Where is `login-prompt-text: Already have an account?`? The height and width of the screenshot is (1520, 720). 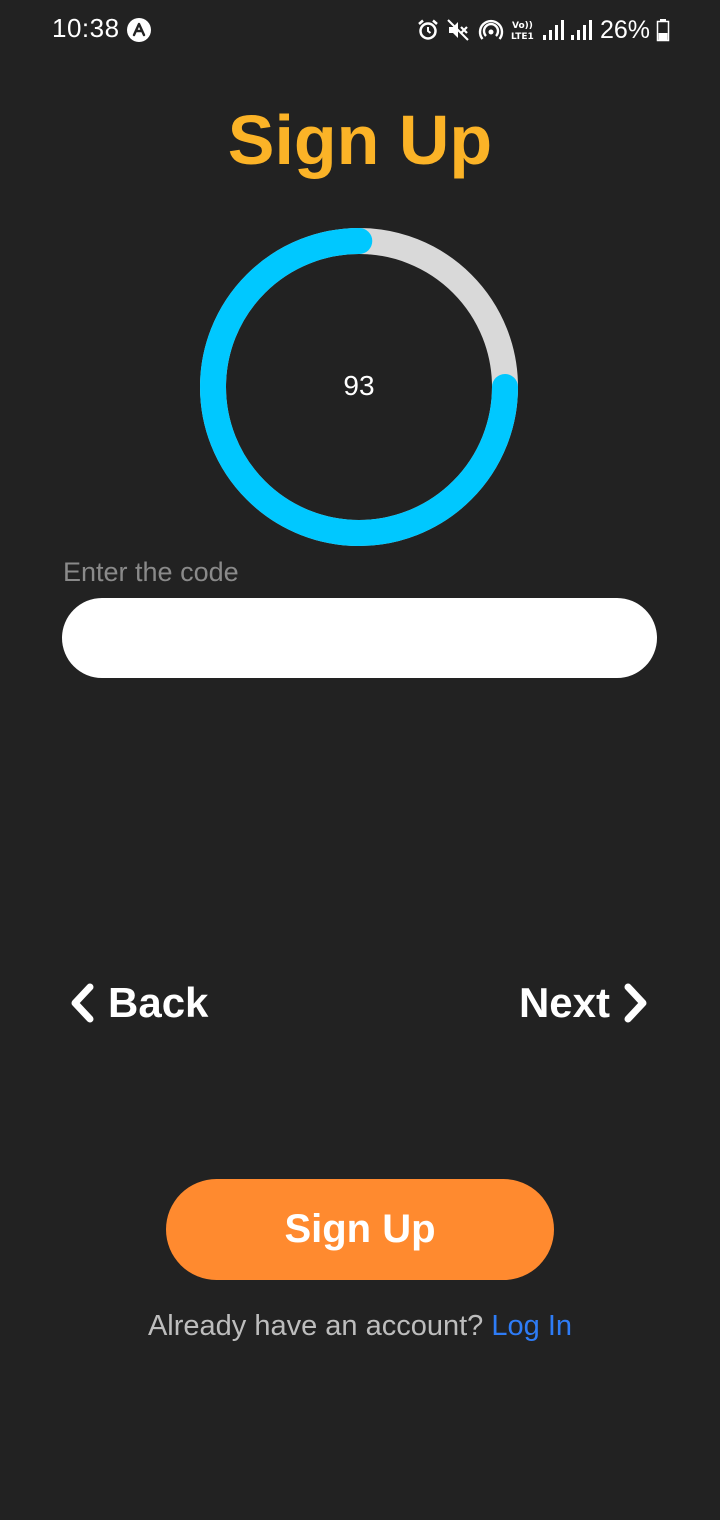 login-prompt-text: Already have an account? is located at coordinates (315, 1326).